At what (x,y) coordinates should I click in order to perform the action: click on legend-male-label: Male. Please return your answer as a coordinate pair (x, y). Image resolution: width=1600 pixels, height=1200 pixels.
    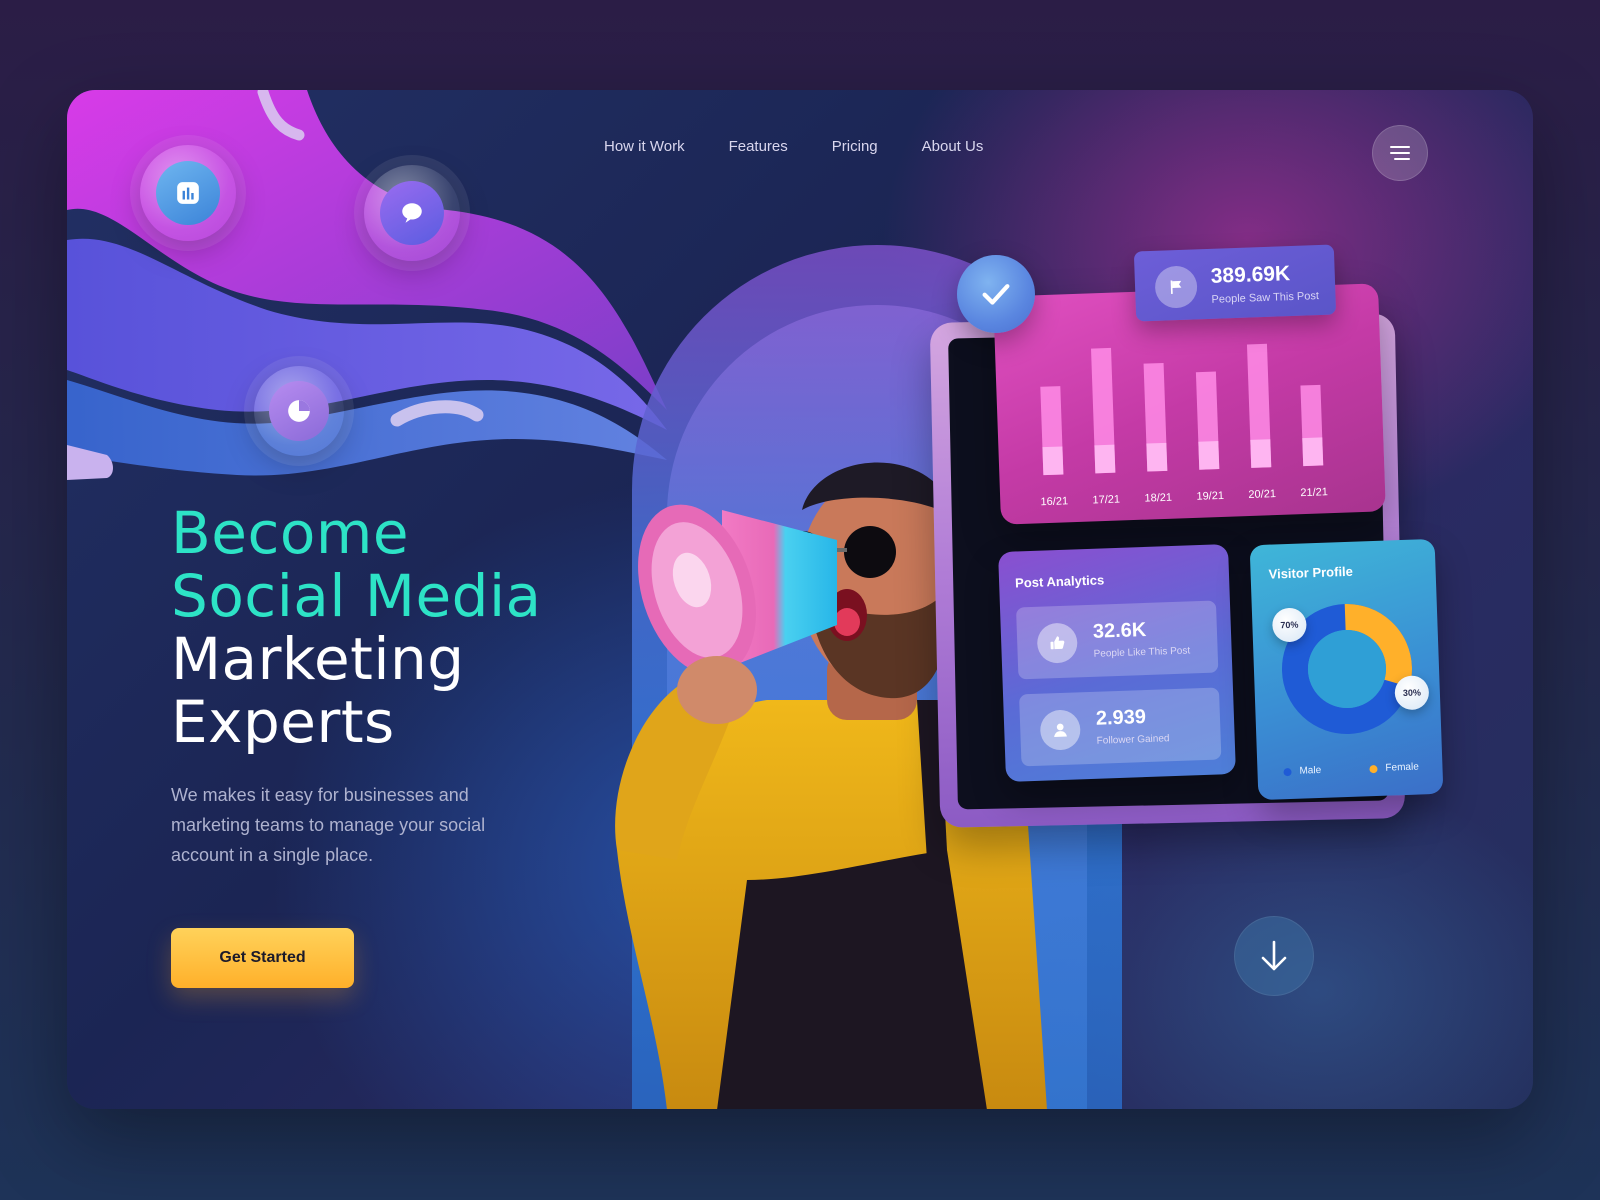
    Looking at the image, I should click on (1310, 770).